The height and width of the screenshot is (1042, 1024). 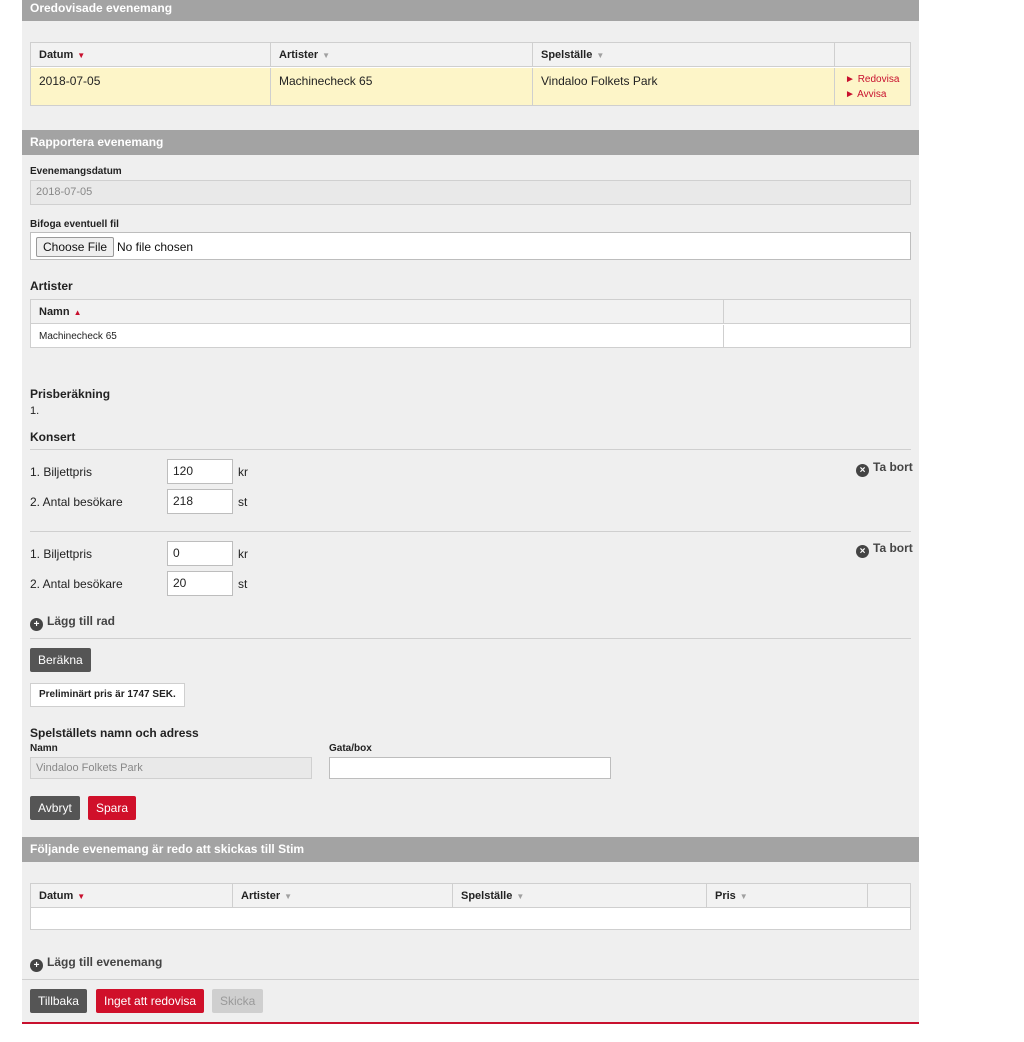 I want to click on unreported-header: Oredovisade evenemang, so click(x=470, y=10).